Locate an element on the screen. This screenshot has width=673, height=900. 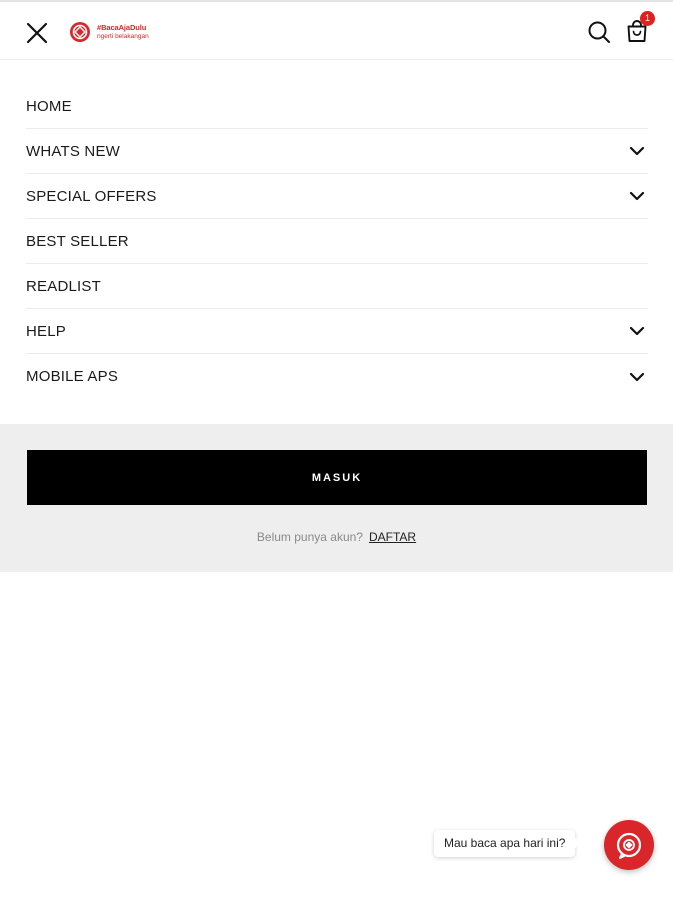
logo-subtagline: ngerti belakangan is located at coordinates (123, 36).